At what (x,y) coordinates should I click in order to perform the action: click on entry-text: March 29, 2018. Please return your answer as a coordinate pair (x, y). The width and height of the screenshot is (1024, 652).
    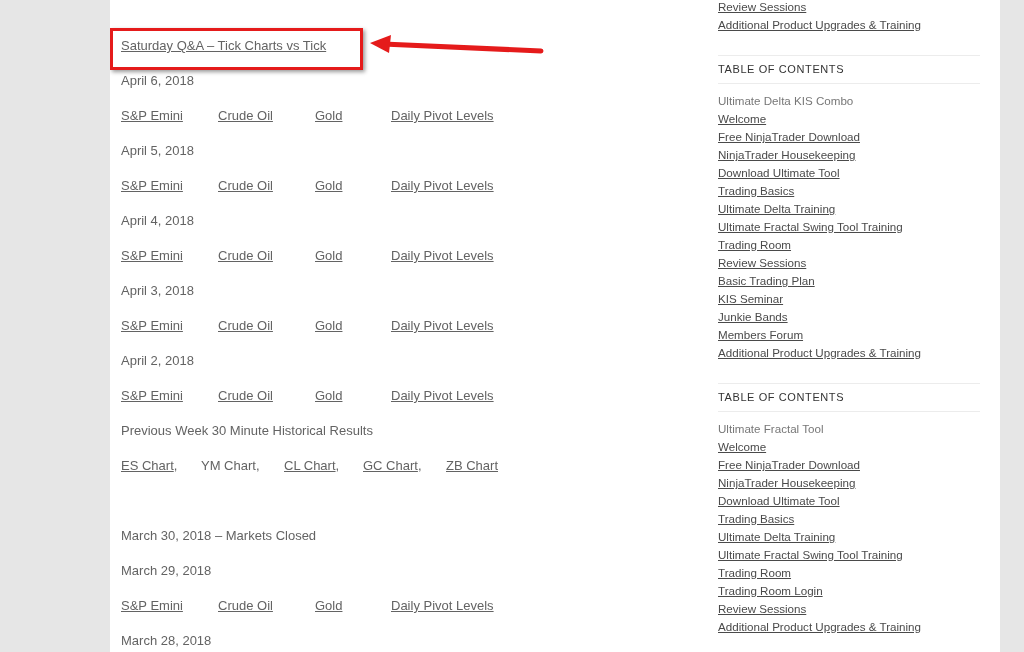
    Looking at the image, I should click on (166, 570).